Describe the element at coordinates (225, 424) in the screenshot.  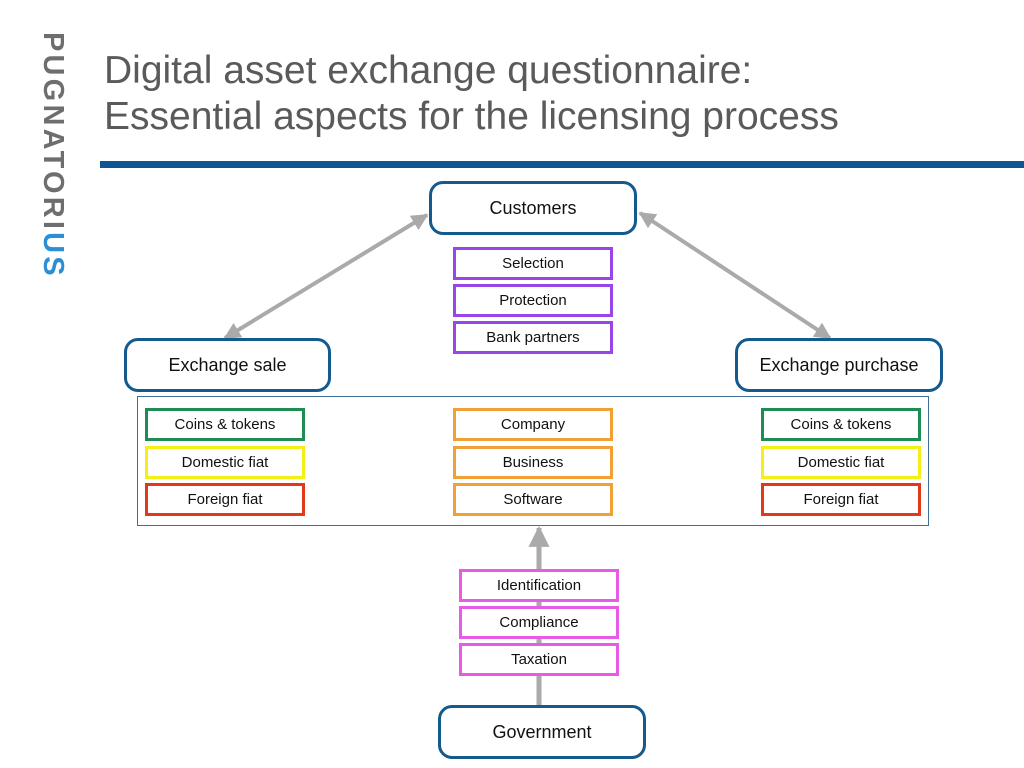
I see `sale-item-coins-tokens: Coins & tokens` at that location.